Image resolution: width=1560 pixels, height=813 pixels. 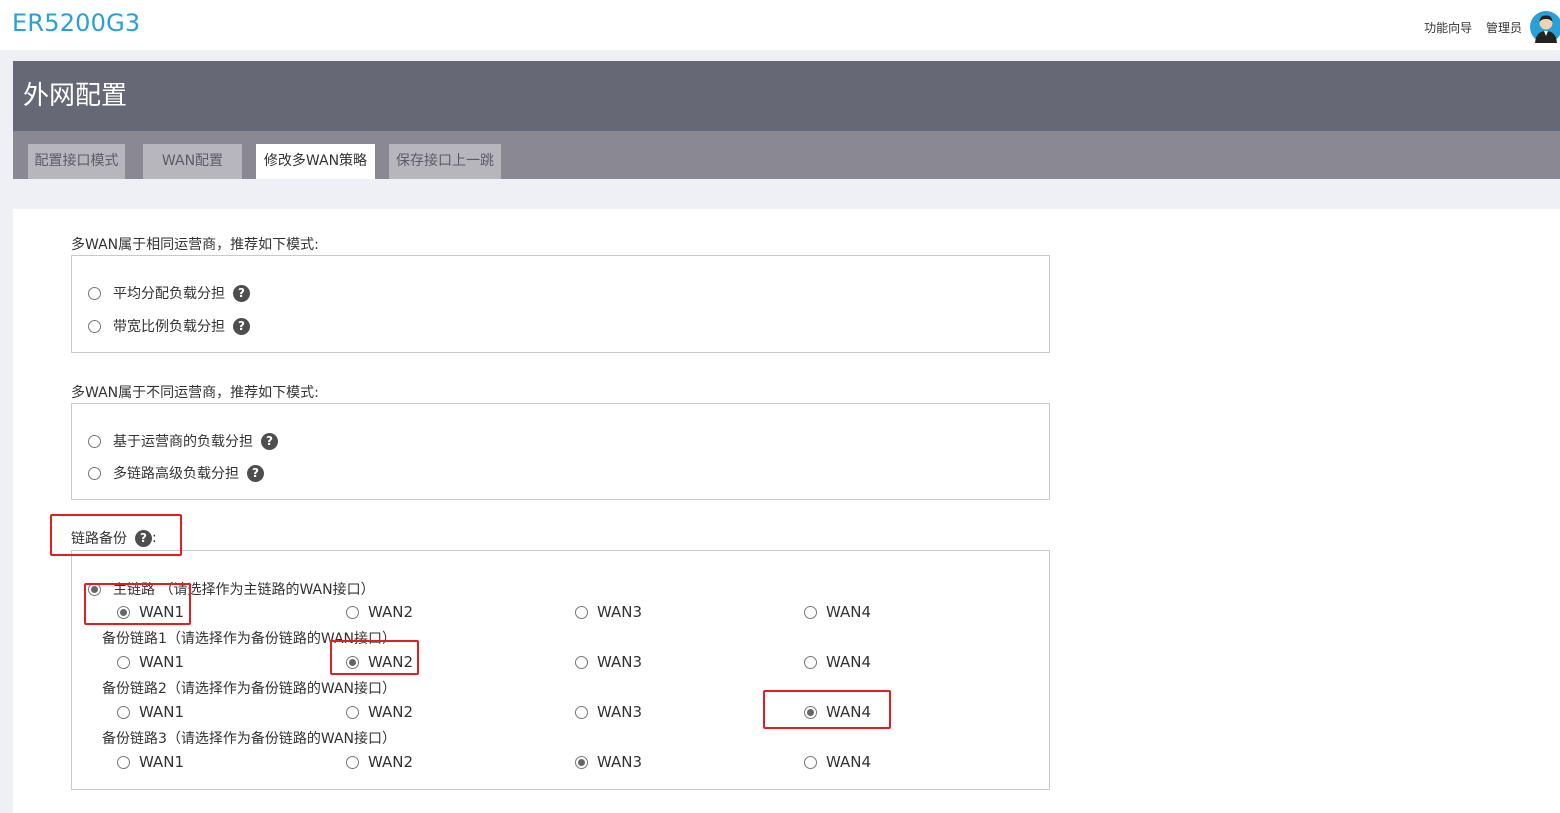 I want to click on backup1-wan4-option: WAN4, so click(x=837, y=662).